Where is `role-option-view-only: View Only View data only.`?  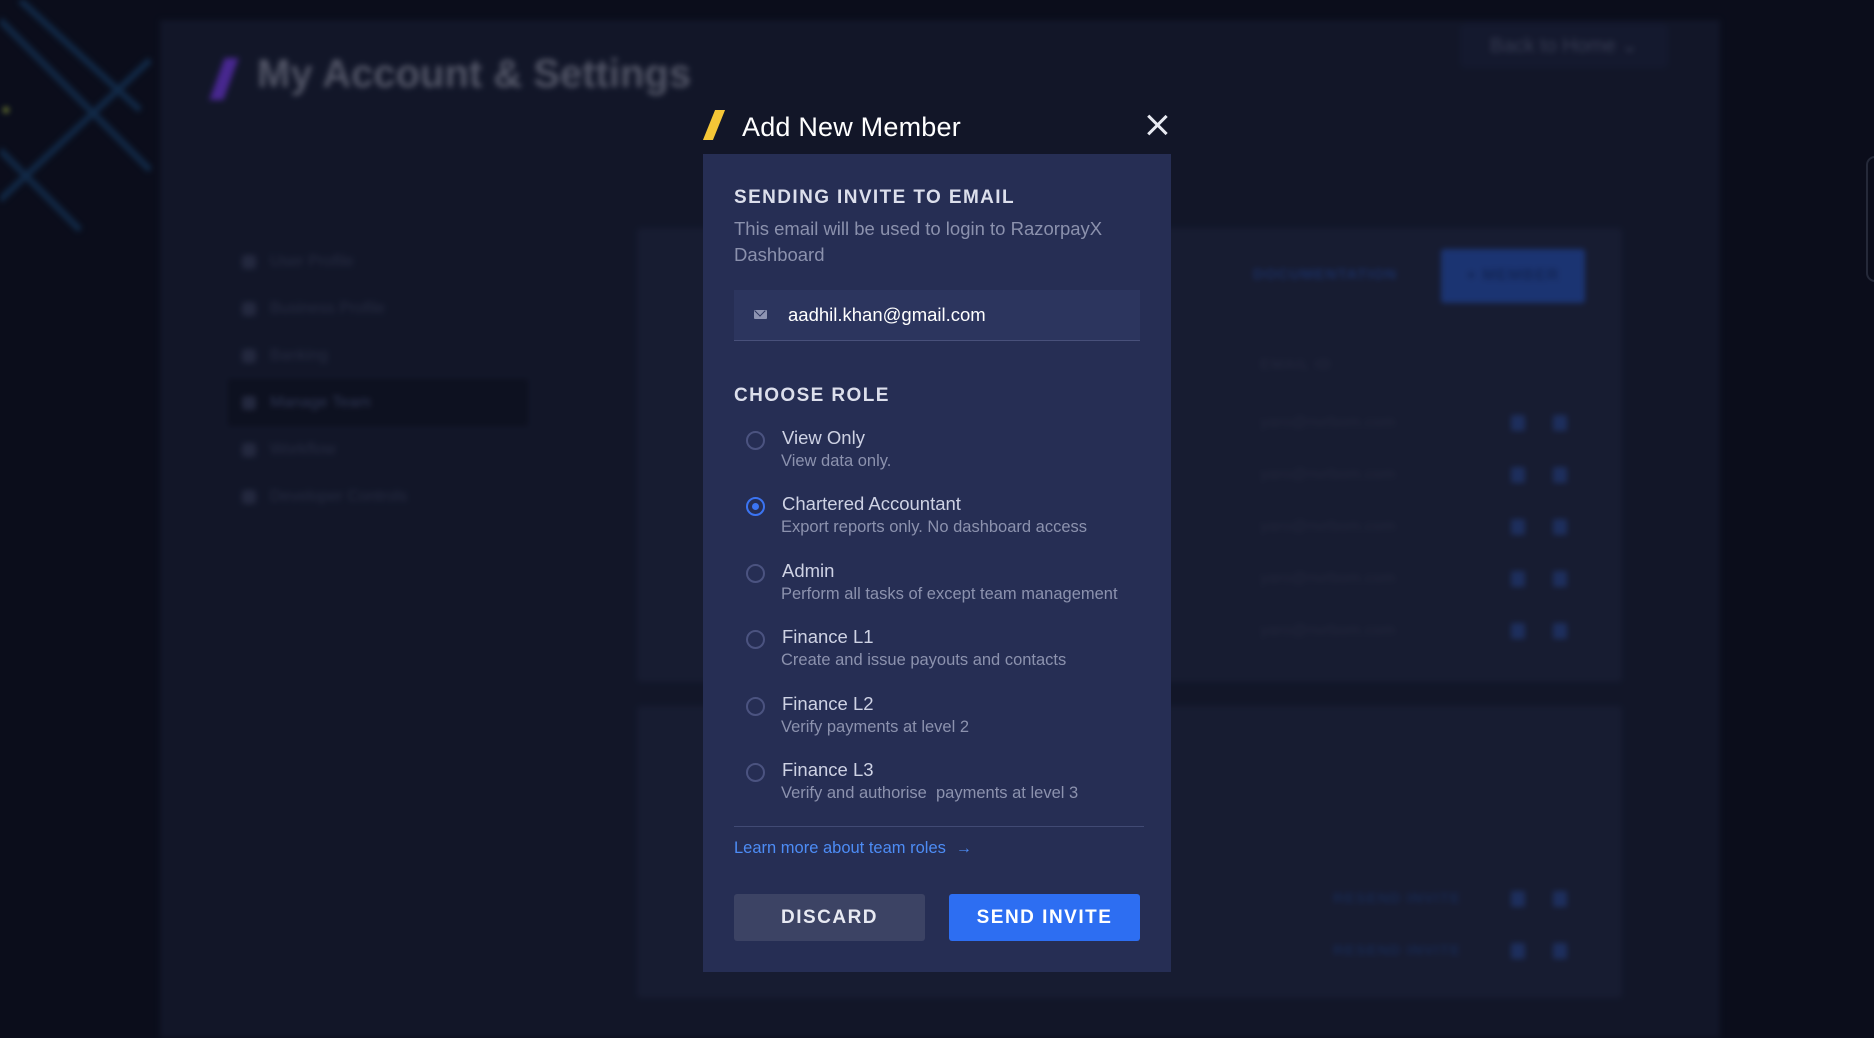 role-option-view-only: View Only View data only. is located at coordinates (939, 459).